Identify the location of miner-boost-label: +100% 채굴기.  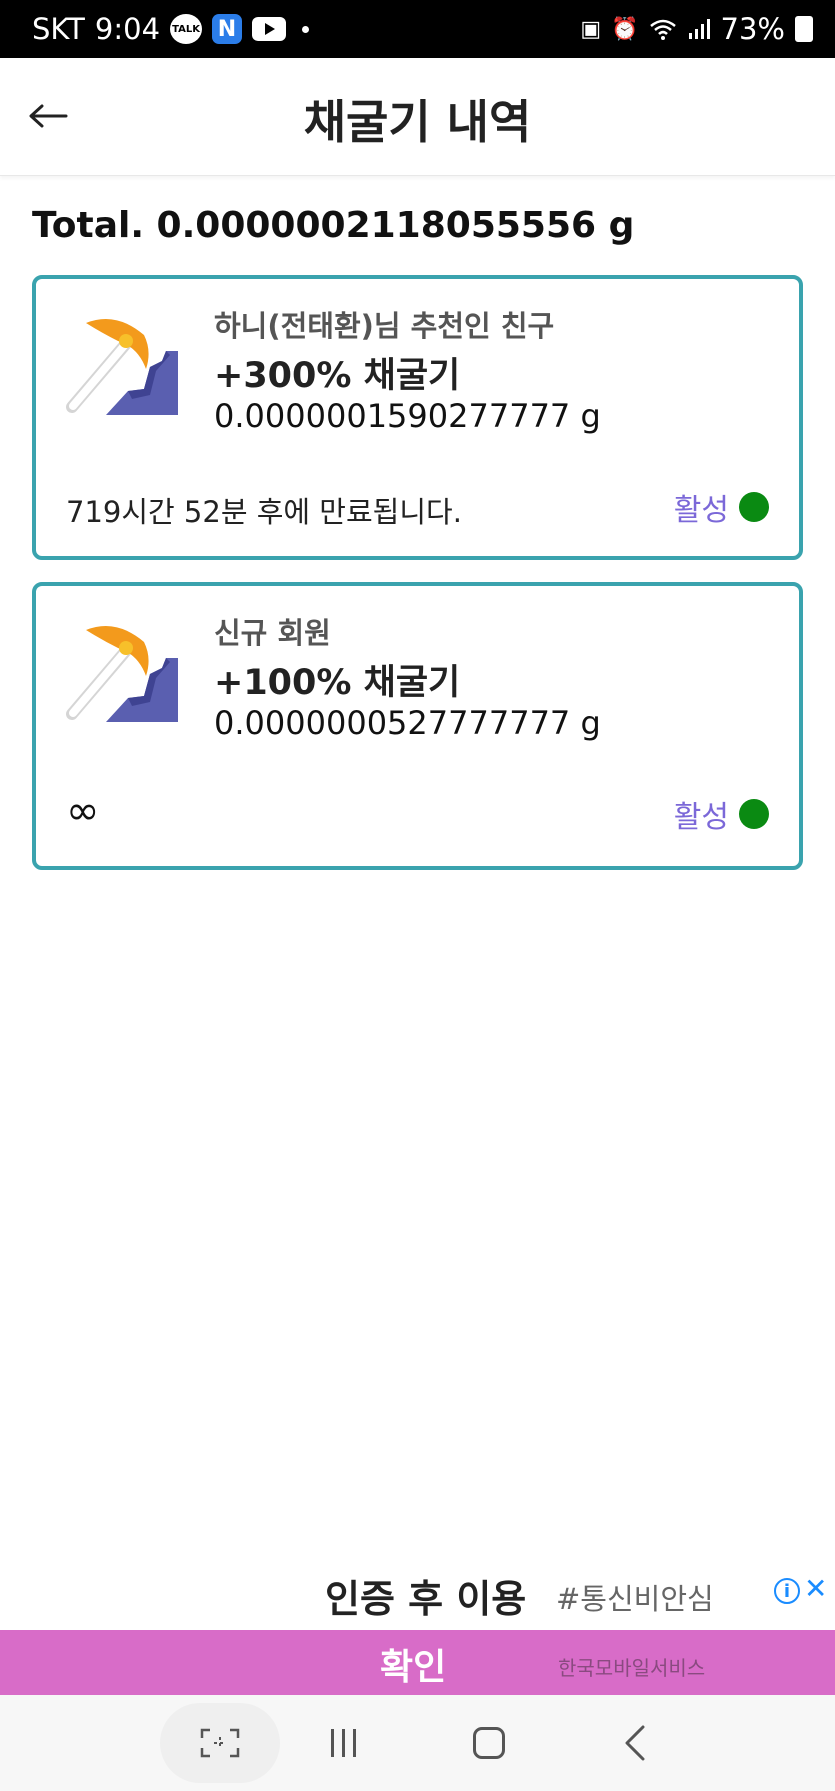
(337, 683).